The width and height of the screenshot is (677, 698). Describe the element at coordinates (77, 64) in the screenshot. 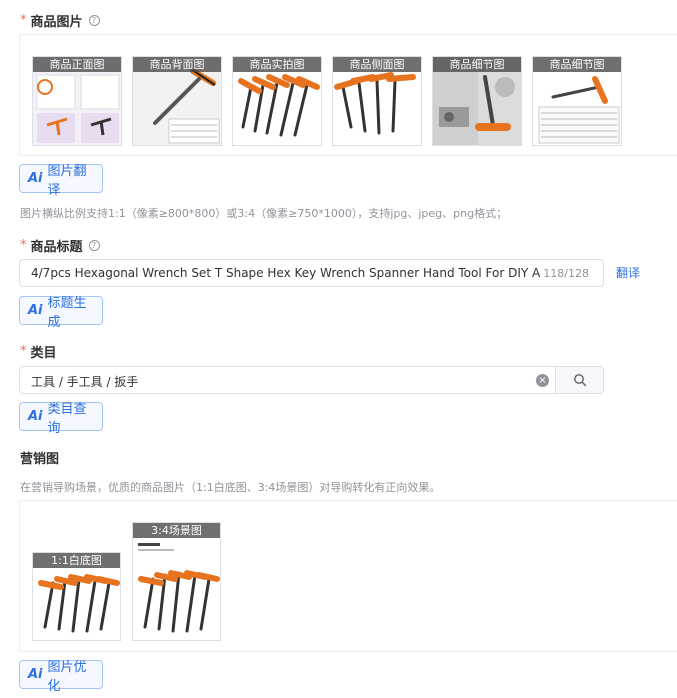

I see `thumb-caption: 商品正面图` at that location.